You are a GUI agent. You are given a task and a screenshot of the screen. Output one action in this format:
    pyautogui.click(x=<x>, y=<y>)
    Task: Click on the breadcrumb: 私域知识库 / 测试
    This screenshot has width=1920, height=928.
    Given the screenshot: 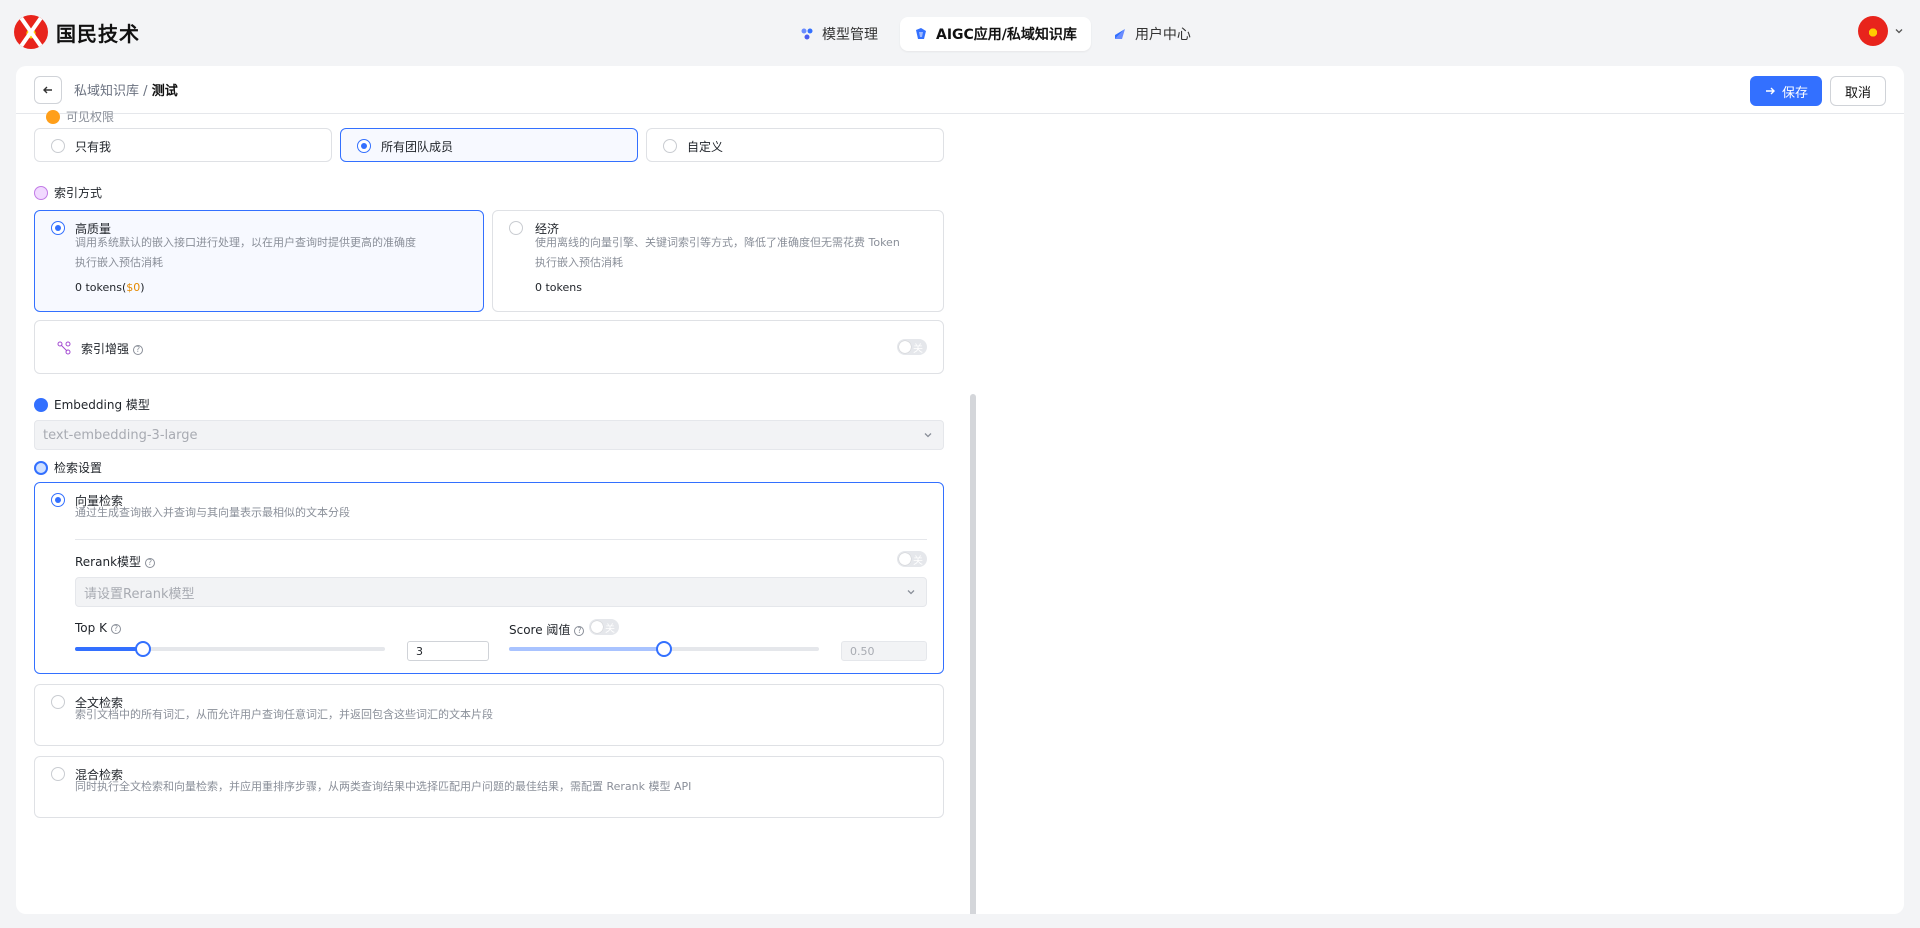 What is the action you would take?
    pyautogui.click(x=126, y=89)
    